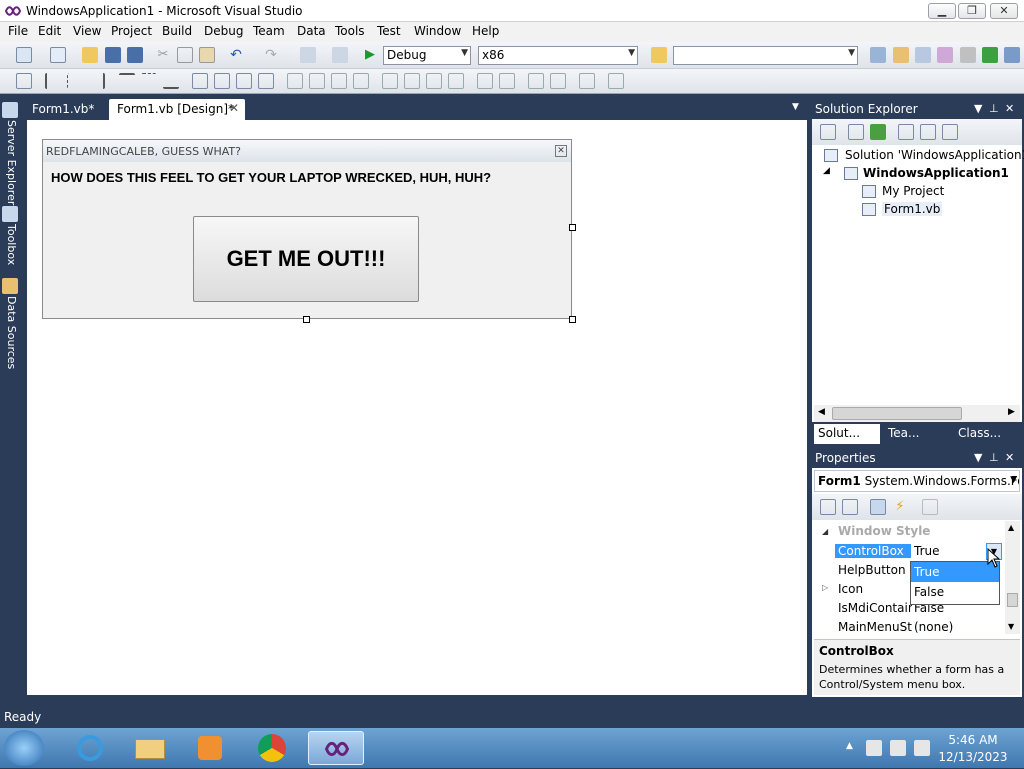 Image resolution: width=1024 pixels, height=769 pixels. I want to click on align-tops-icon, so click(127, 81).